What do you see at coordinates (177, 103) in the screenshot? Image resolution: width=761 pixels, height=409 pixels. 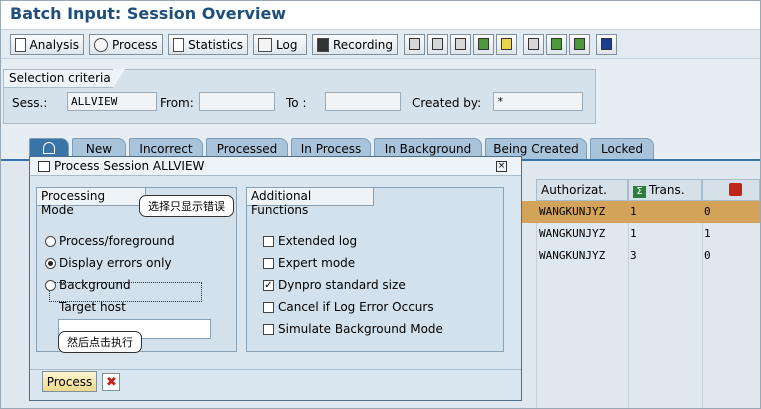 I see `from-label: From:` at bounding box center [177, 103].